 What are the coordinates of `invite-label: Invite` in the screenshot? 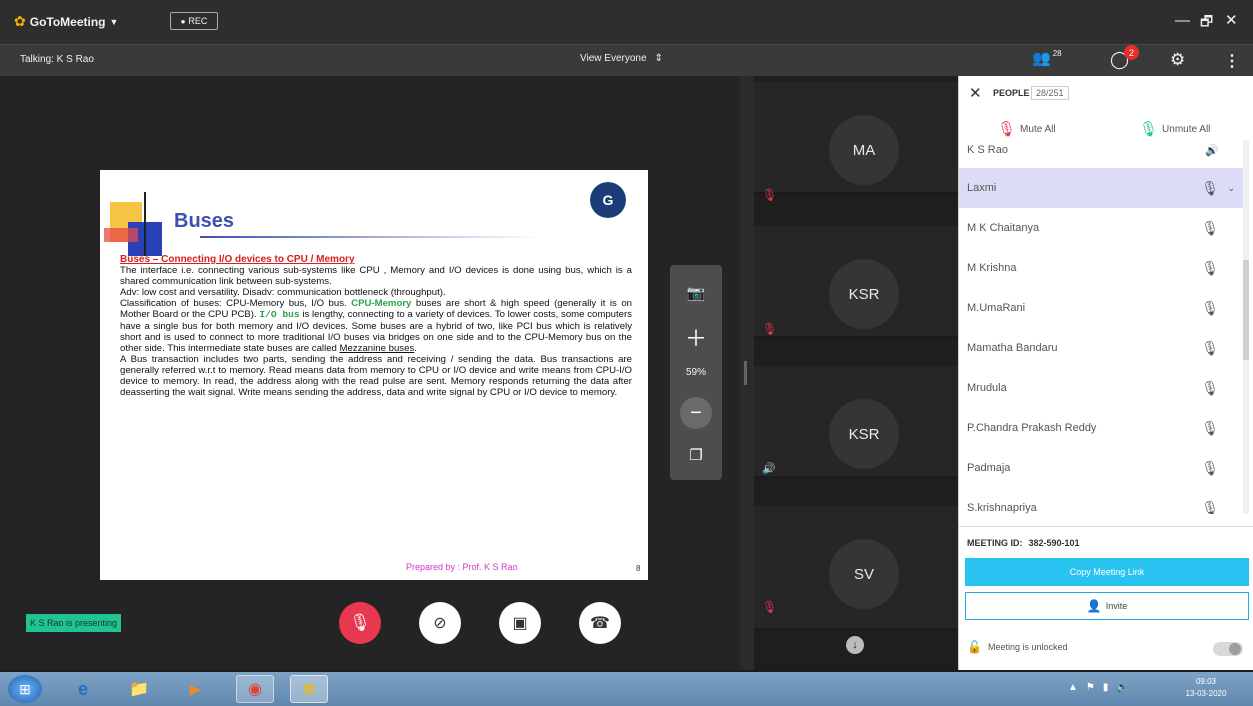 It's located at (1116, 606).